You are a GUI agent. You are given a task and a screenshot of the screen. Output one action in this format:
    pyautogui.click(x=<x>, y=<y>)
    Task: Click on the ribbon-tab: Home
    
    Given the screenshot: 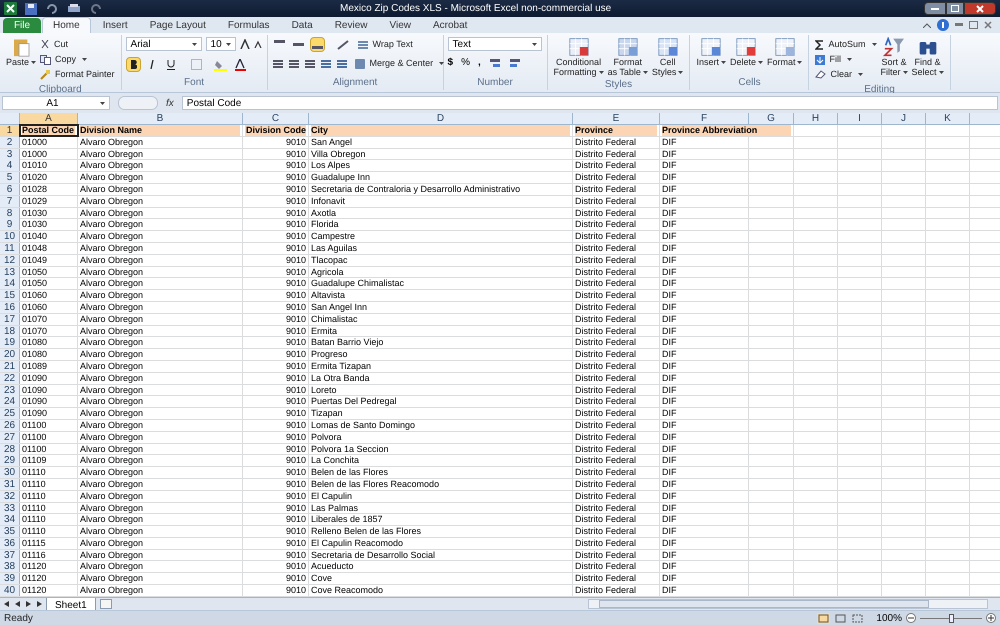 What is the action you would take?
    pyautogui.click(x=66, y=25)
    